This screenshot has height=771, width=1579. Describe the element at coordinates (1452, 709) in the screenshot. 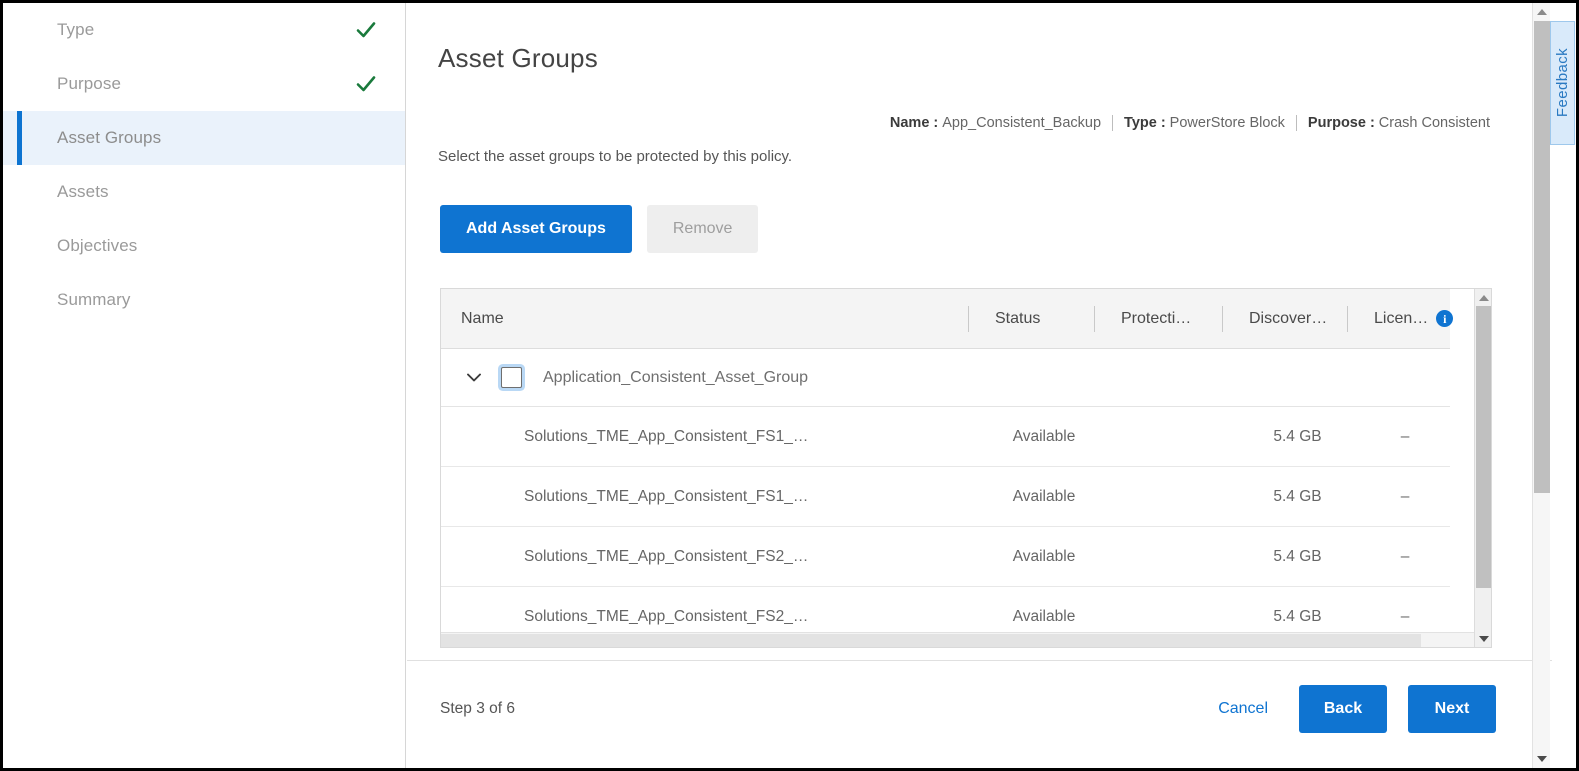

I see `next-button: Next` at that location.